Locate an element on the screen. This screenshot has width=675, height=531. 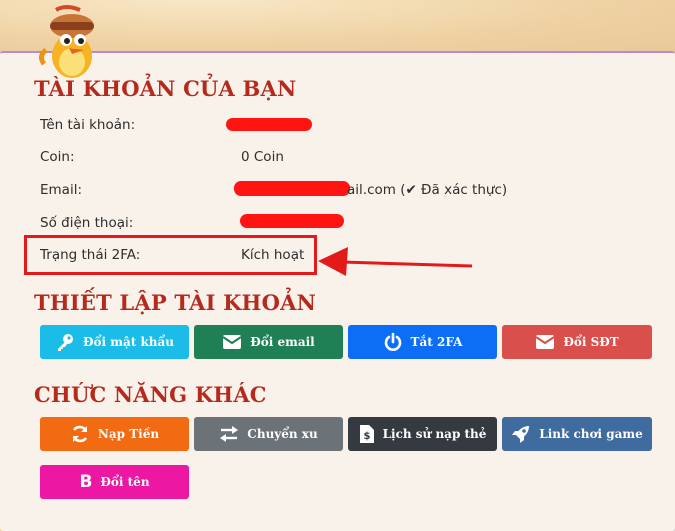
rename-button: B Đổi tên is located at coordinates (114, 482).